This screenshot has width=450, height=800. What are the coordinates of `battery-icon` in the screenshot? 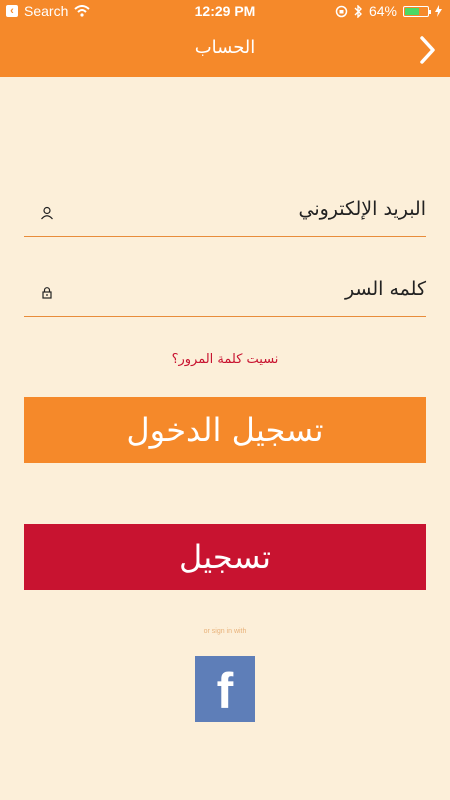 It's located at (417, 11).